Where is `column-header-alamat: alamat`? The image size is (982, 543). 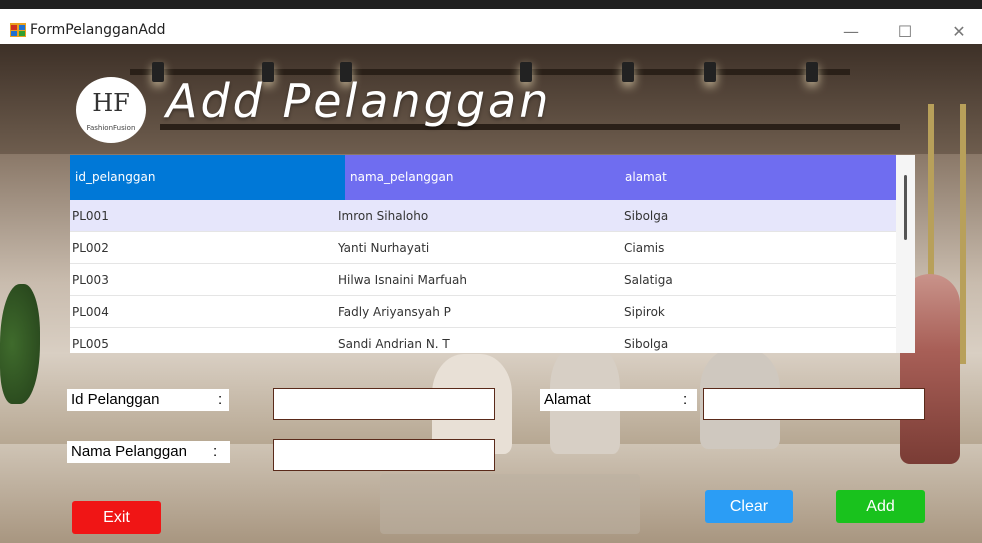
column-header-alamat: alamat is located at coordinates (758, 177).